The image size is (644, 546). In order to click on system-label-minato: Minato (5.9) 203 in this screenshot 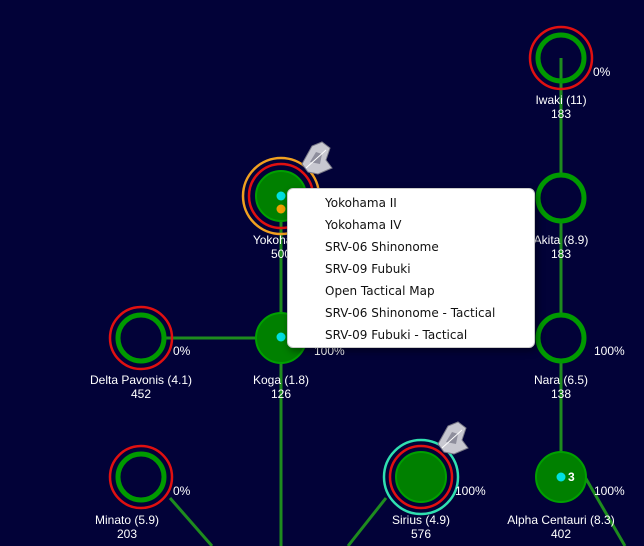, I will do `click(127, 527)`.